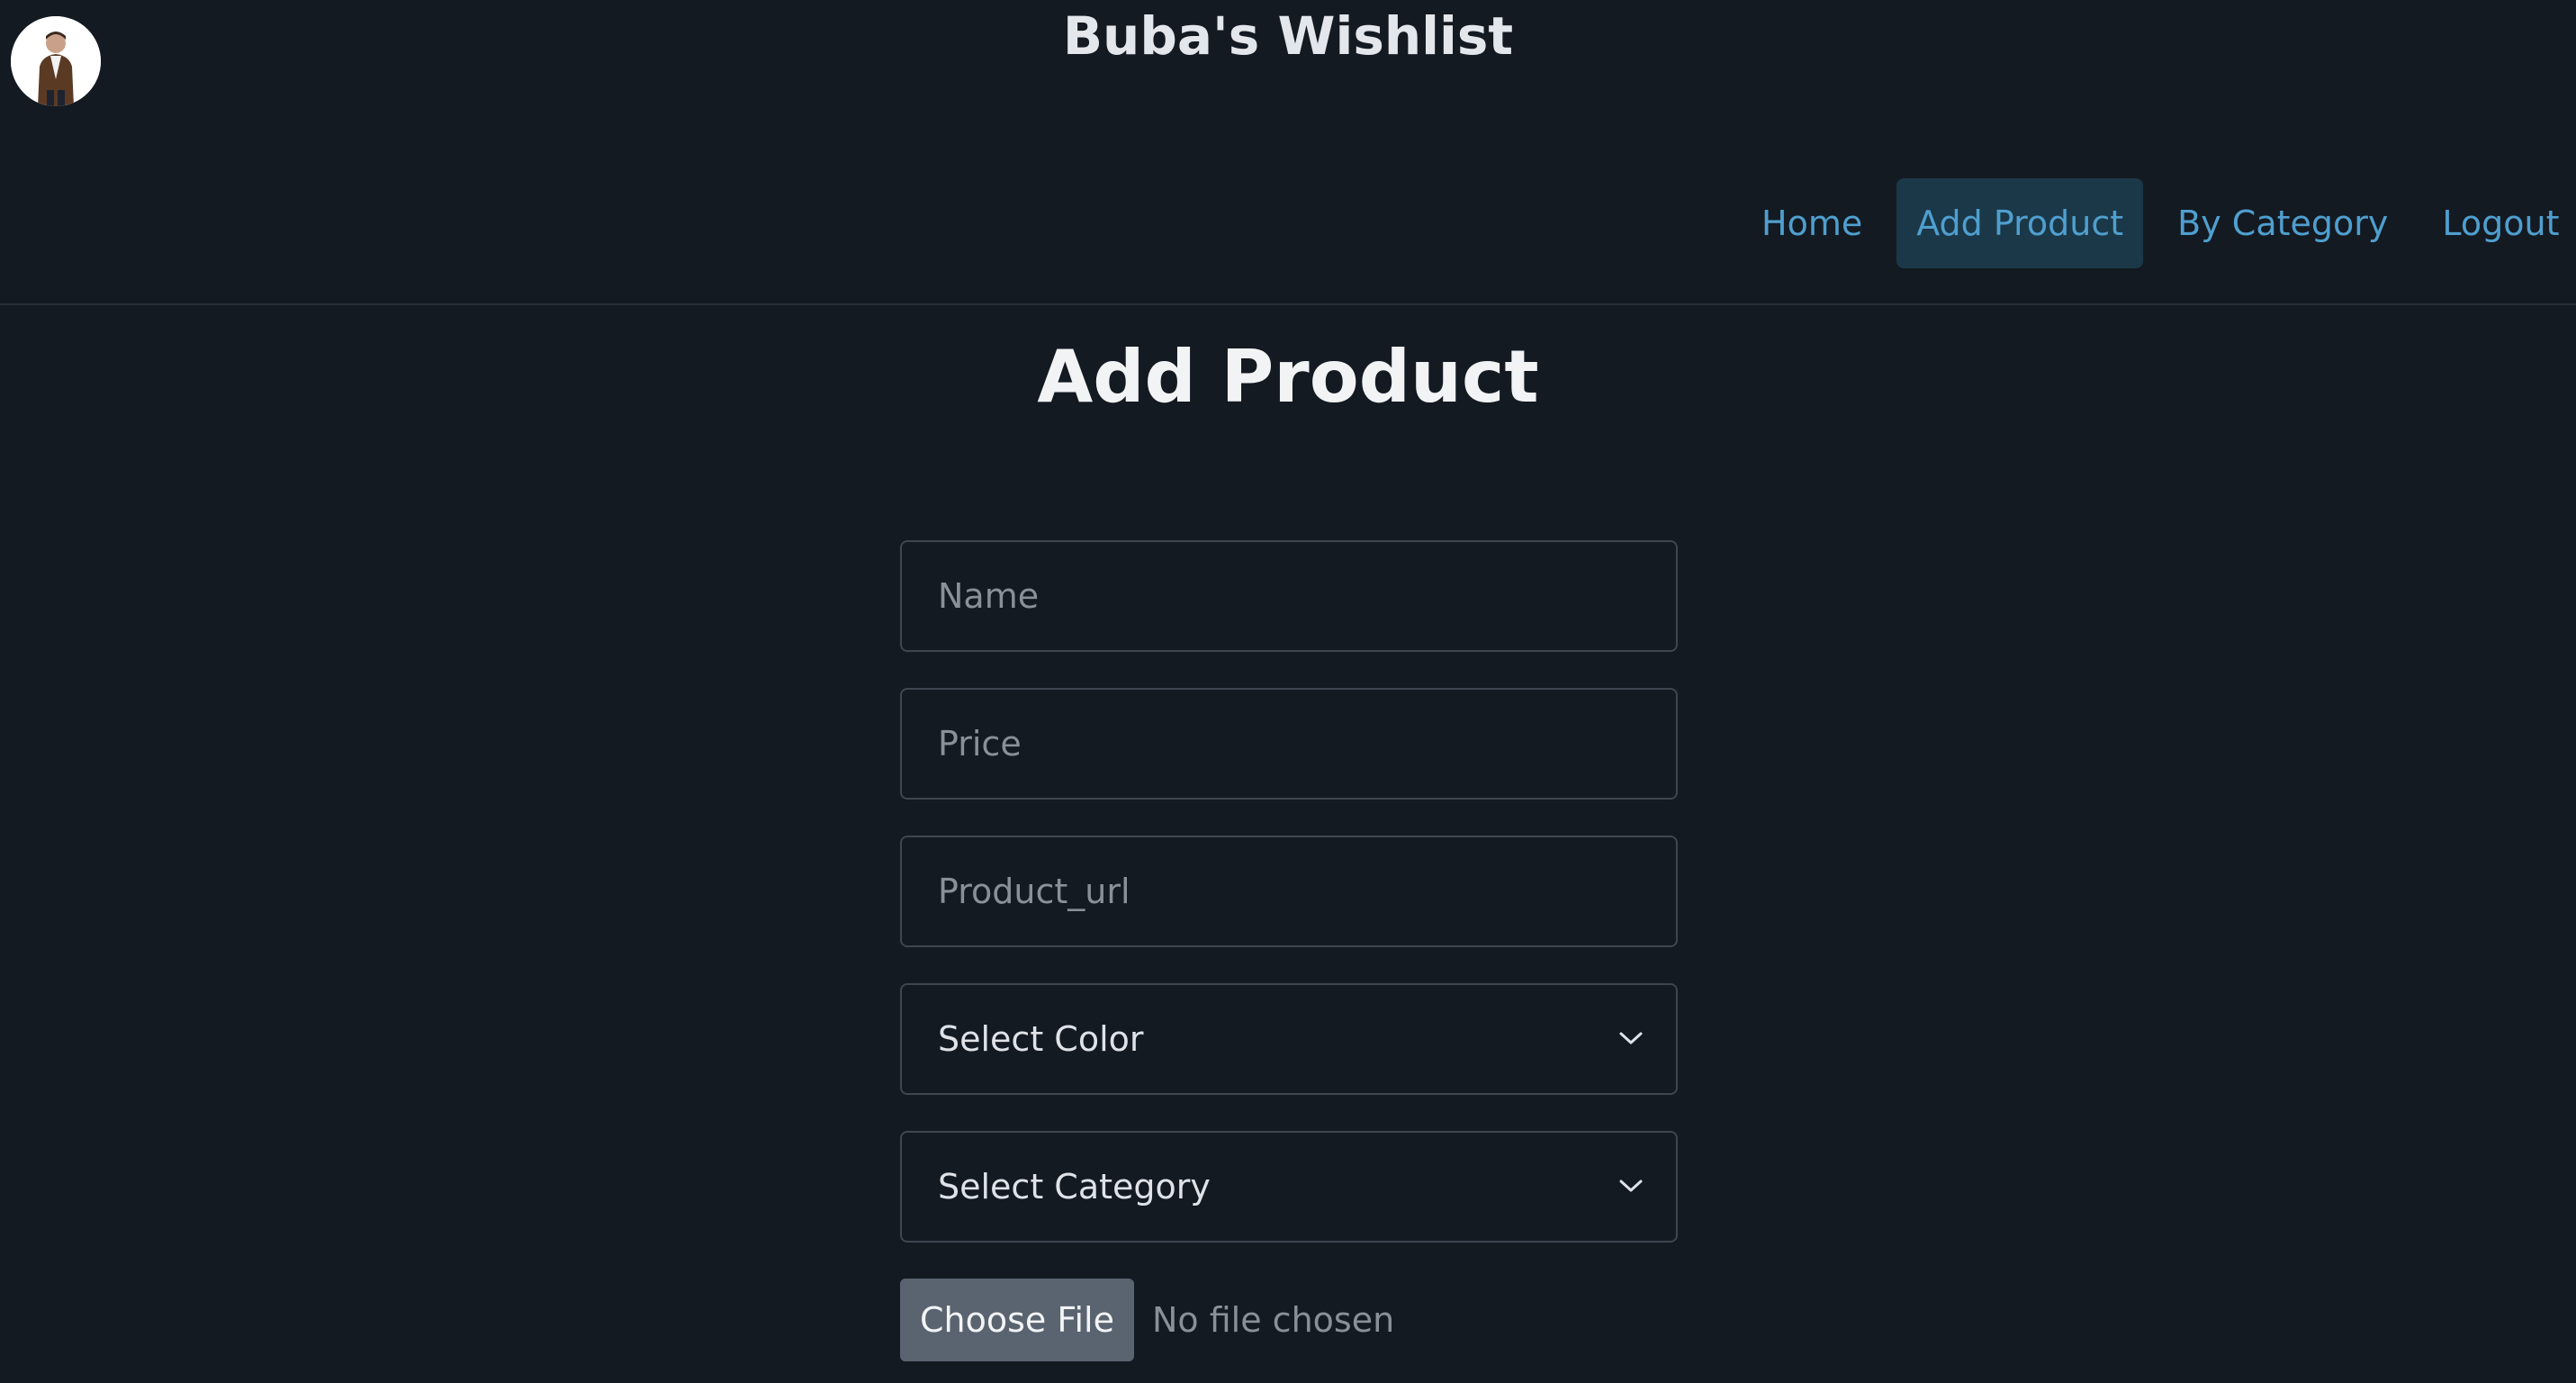 This screenshot has height=1383, width=2576. I want to click on color-select: Select Color, so click(1289, 1039).